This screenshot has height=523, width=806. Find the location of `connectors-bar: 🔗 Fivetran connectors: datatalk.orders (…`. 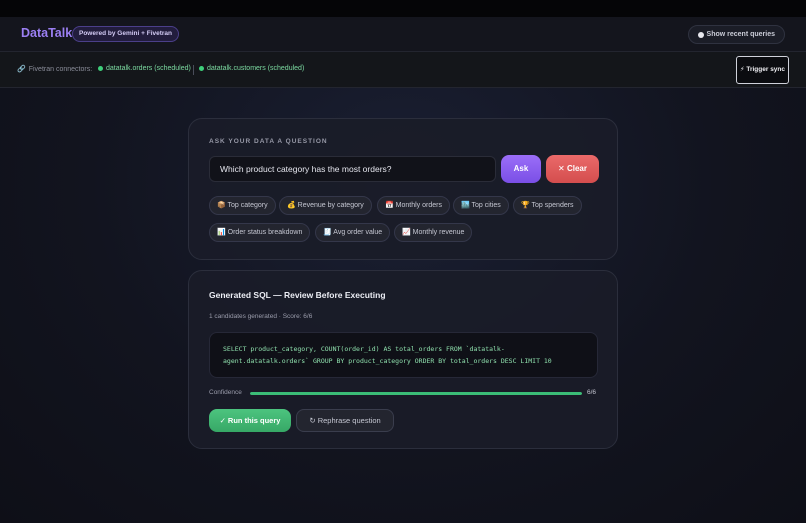

connectors-bar: 🔗 Fivetran connectors: datatalk.orders (… is located at coordinates (403, 70).